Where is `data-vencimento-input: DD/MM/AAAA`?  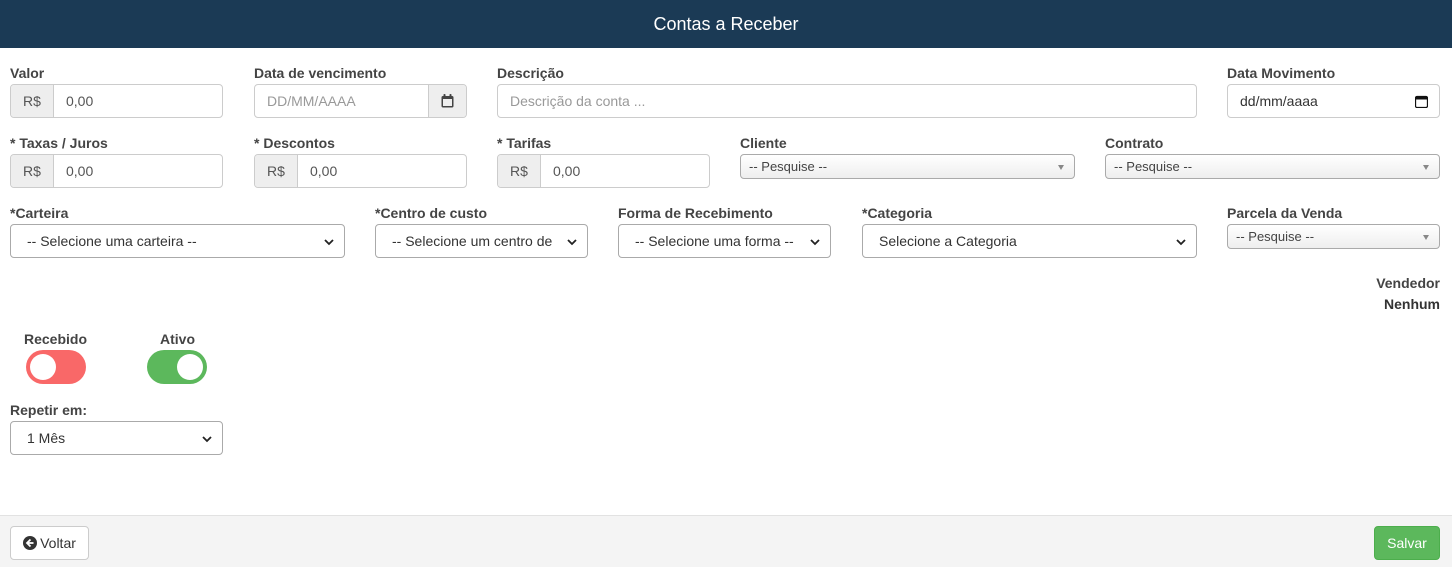 data-vencimento-input: DD/MM/AAAA is located at coordinates (341, 101).